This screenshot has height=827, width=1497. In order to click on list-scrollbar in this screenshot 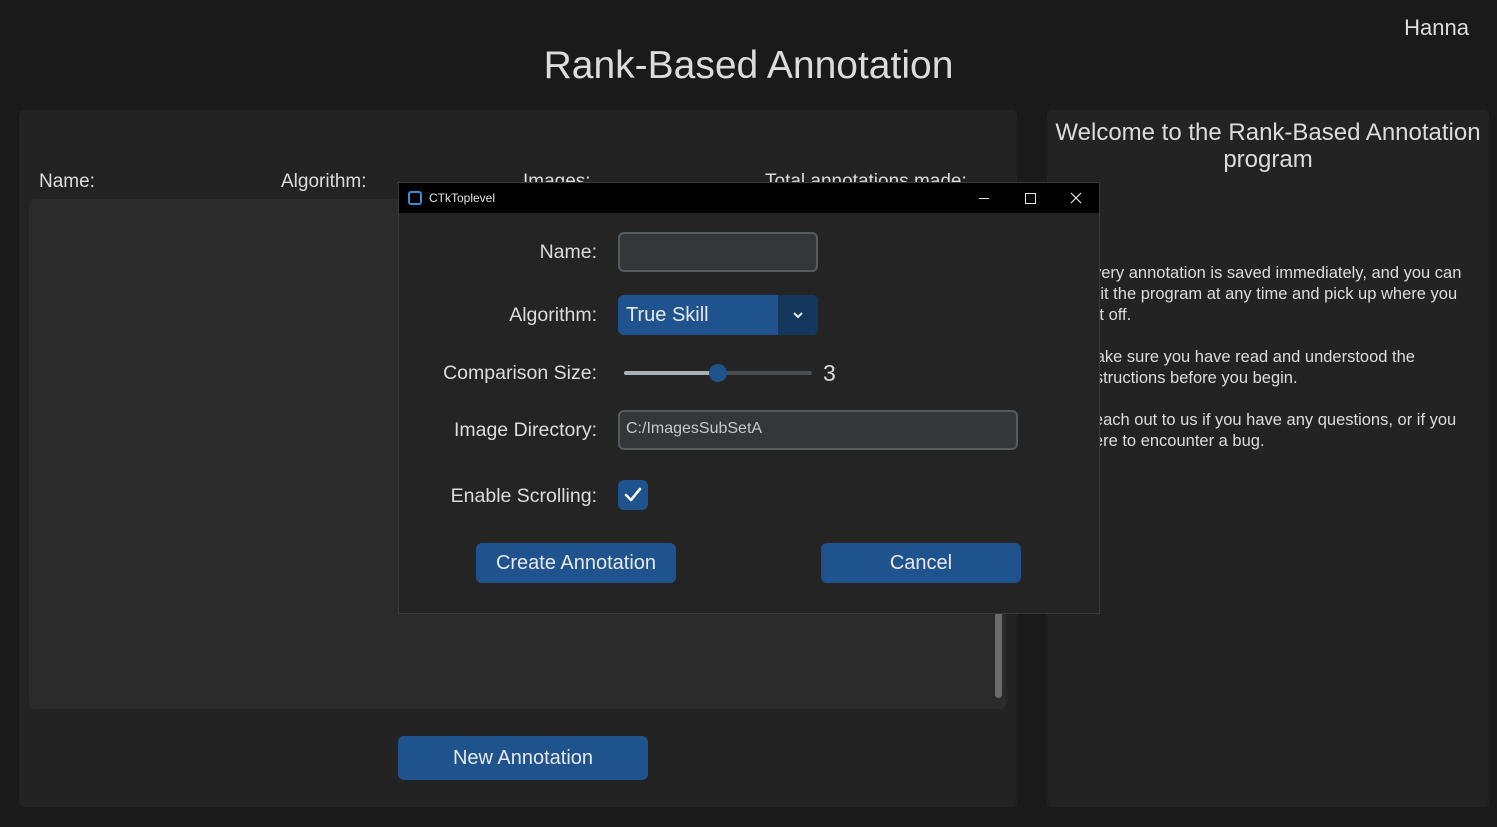, I will do `click(998, 654)`.